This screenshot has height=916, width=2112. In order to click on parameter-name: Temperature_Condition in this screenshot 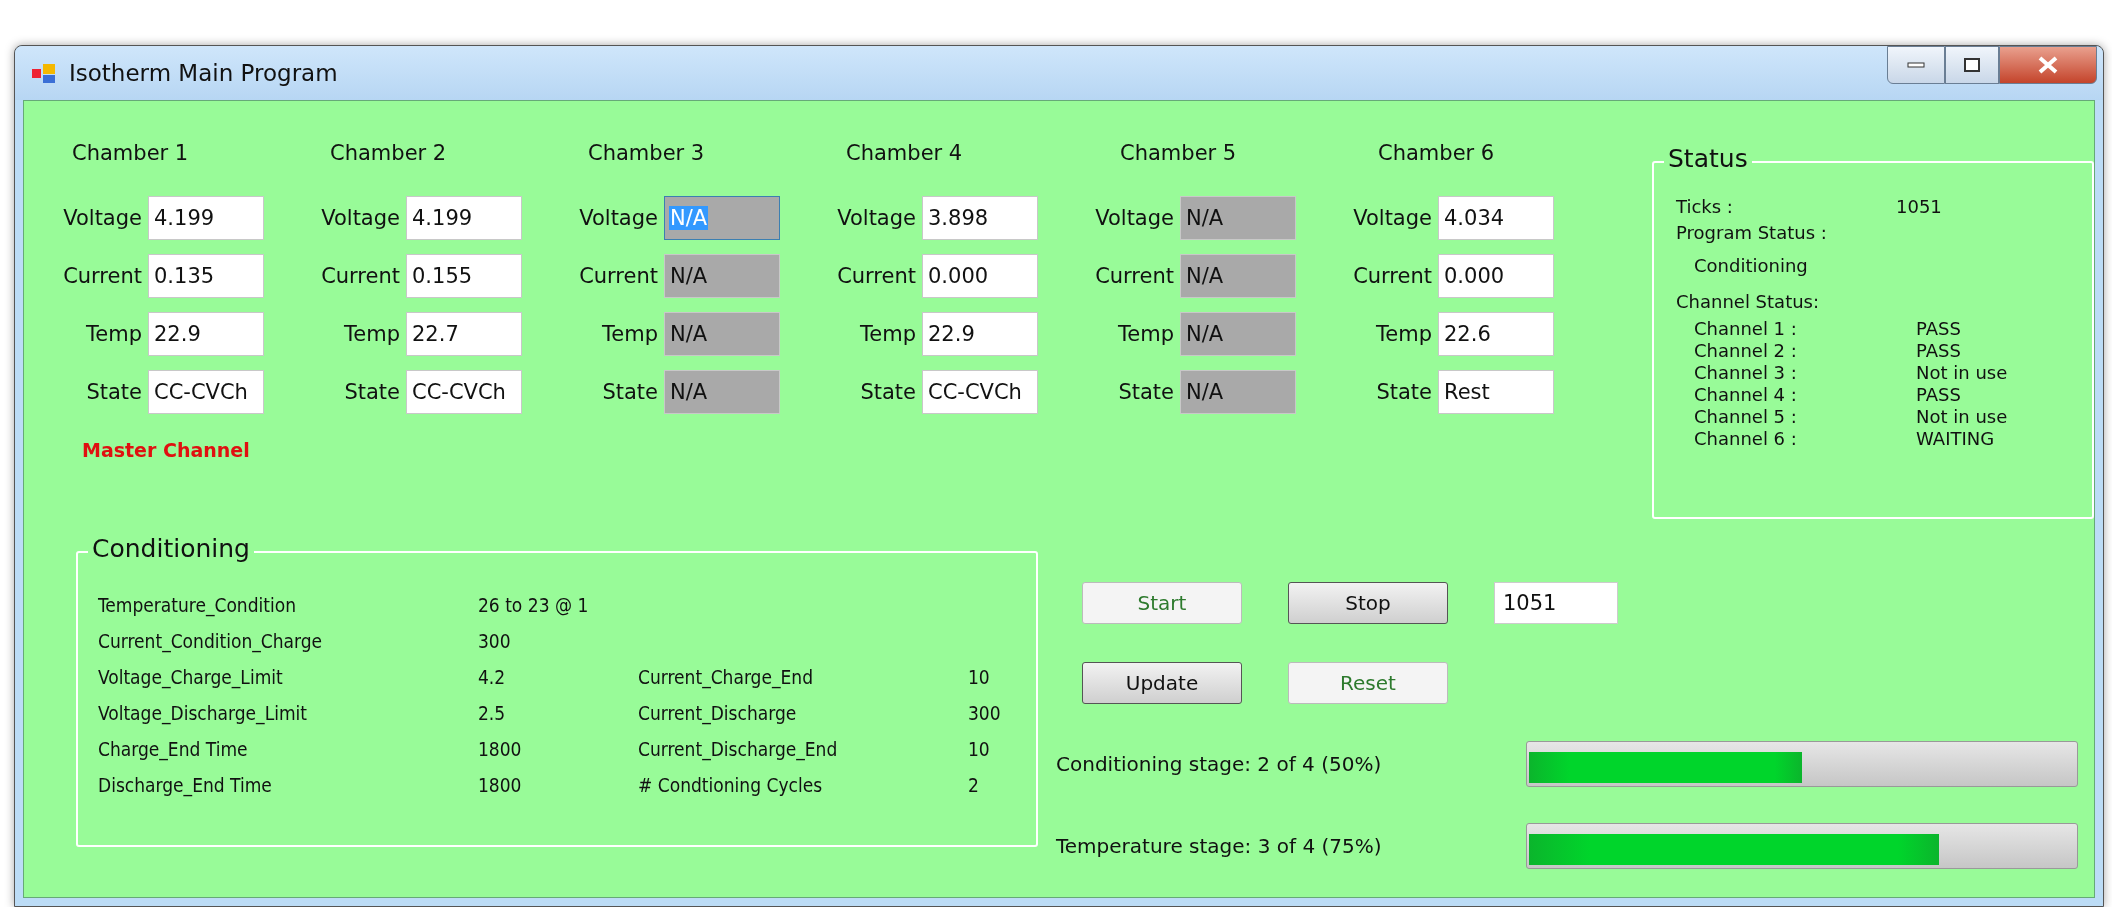, I will do `click(198, 605)`.